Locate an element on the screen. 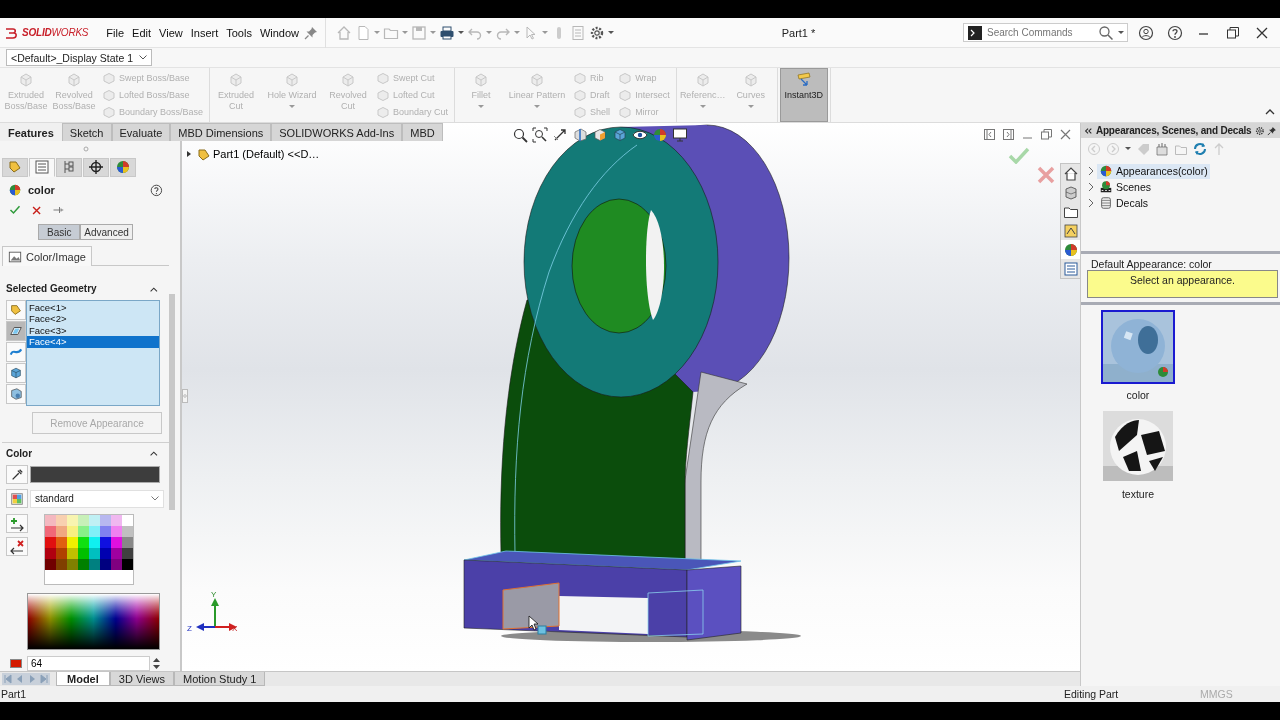 The width and height of the screenshot is (1280, 720). tab: Evaluate is located at coordinates (141, 132).